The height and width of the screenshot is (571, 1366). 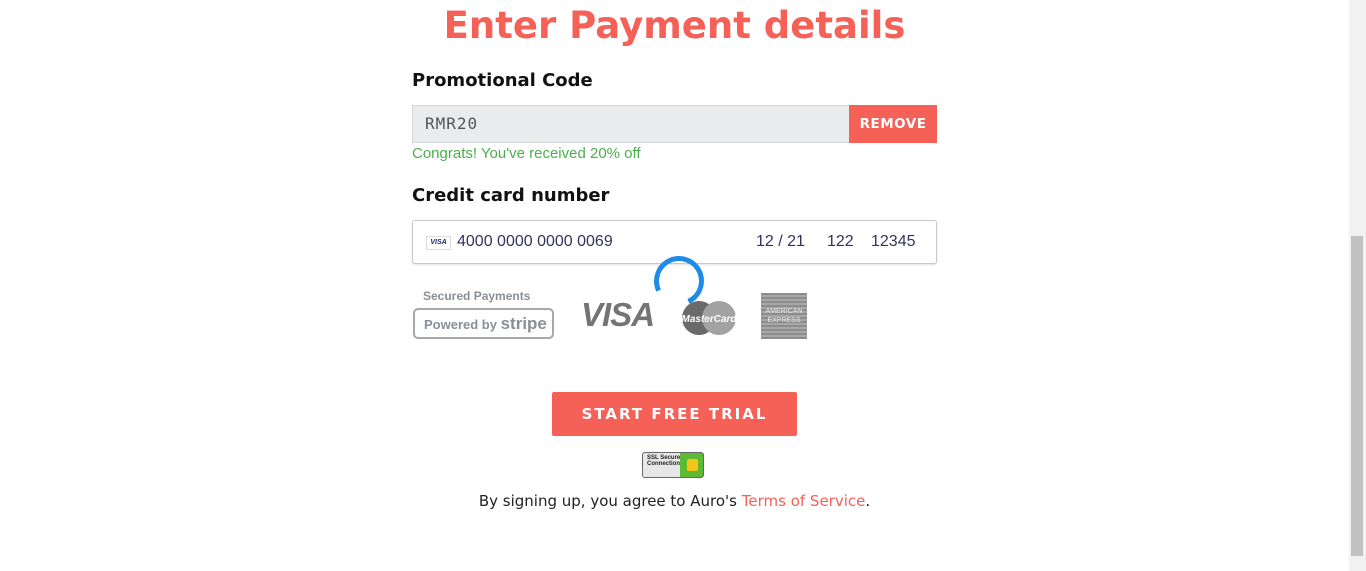 What do you see at coordinates (709, 319) in the screenshot?
I see `mastercard-text: MasterCard` at bounding box center [709, 319].